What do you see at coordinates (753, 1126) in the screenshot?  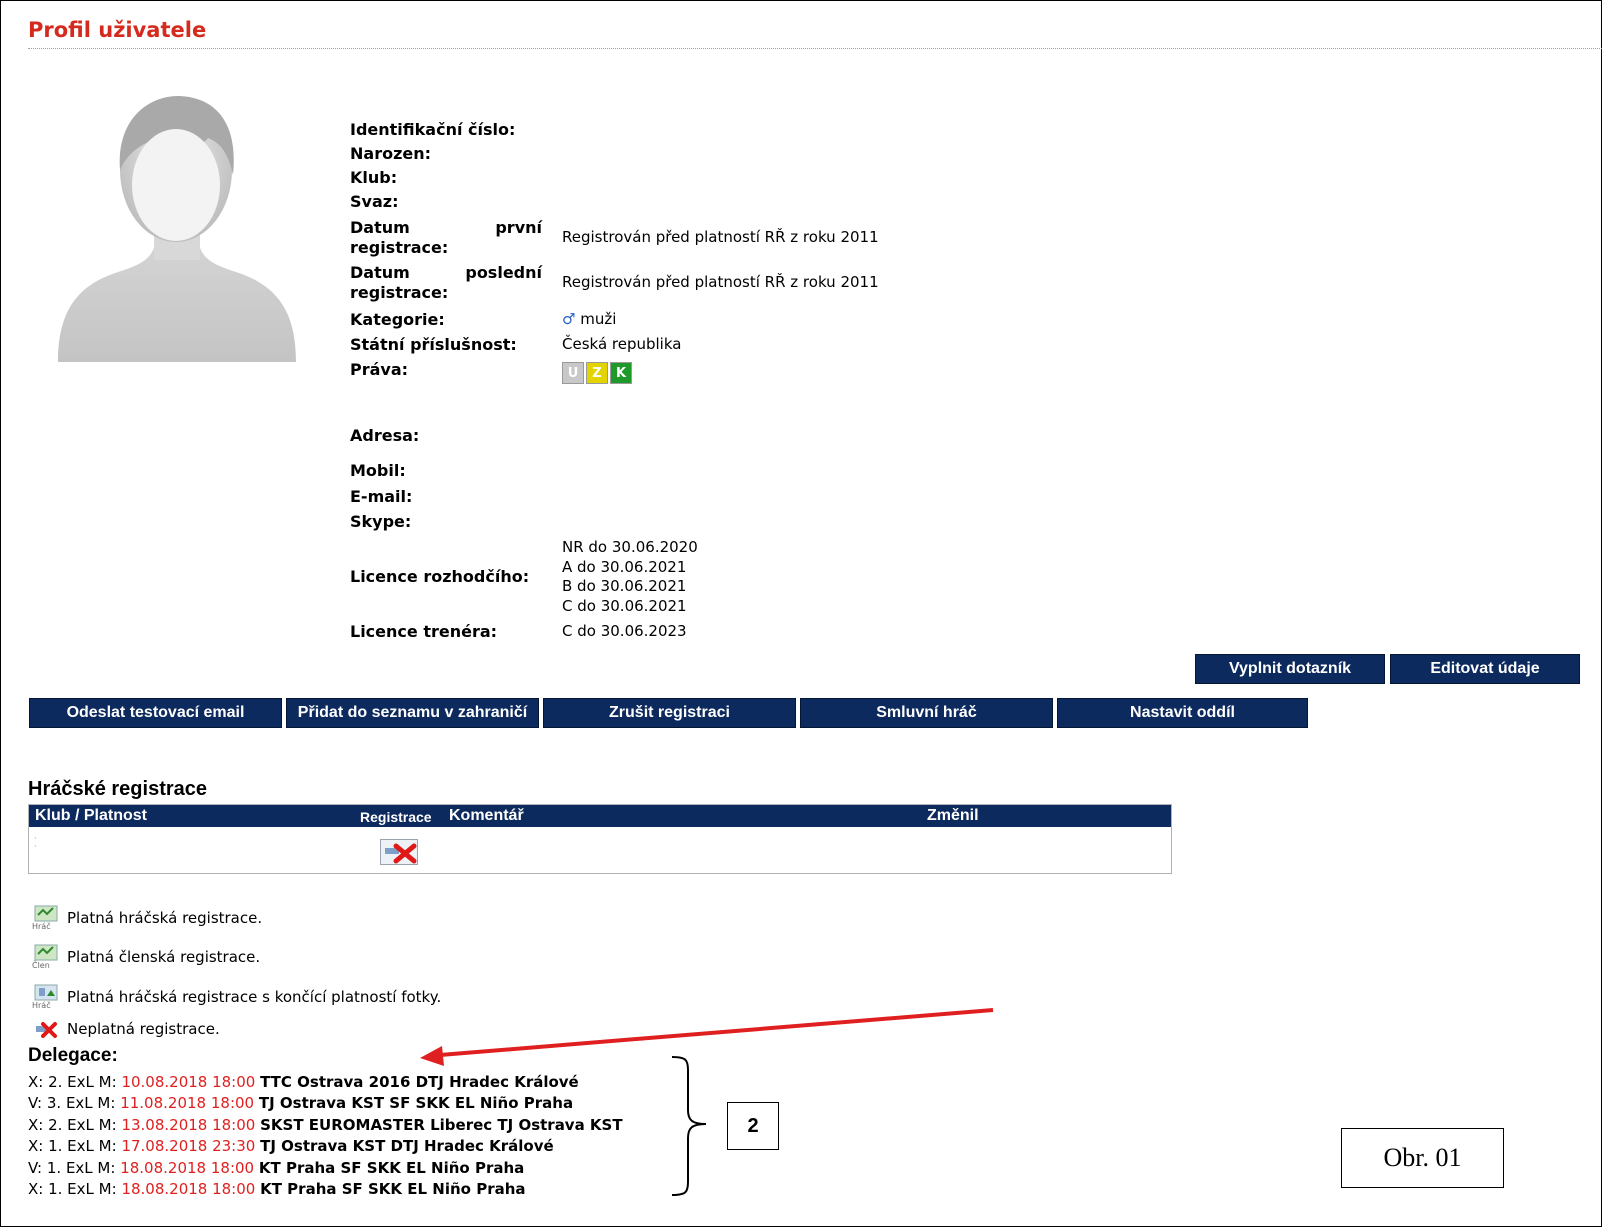 I see `annotation-marker: 2` at bounding box center [753, 1126].